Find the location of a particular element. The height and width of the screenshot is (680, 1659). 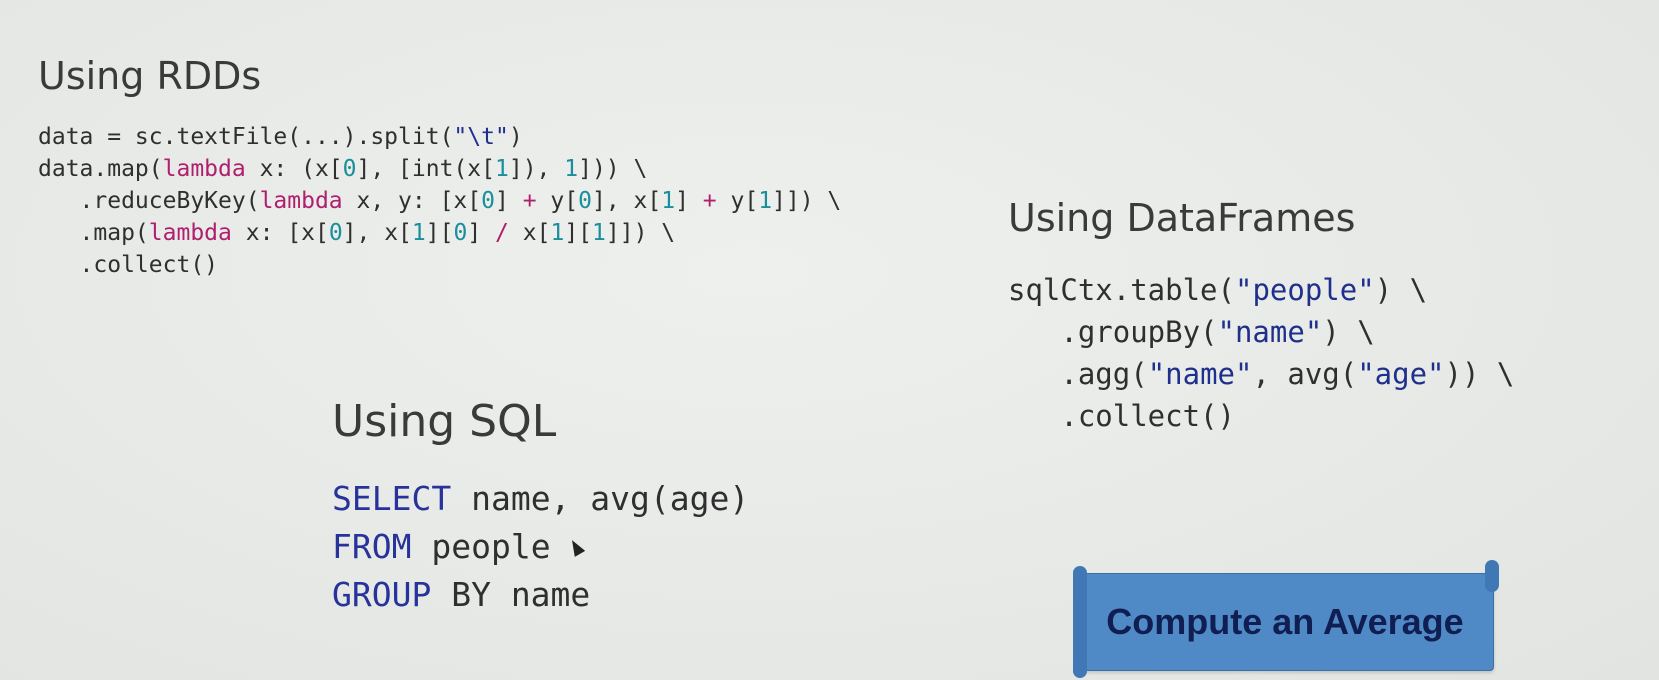

code-token: FROM is located at coordinates (372, 546).